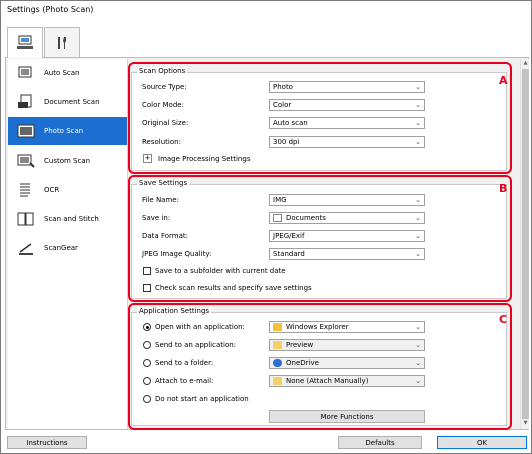 This screenshot has width=532, height=454. I want to click on original-size-select: Auto scan ⌄, so click(347, 123).